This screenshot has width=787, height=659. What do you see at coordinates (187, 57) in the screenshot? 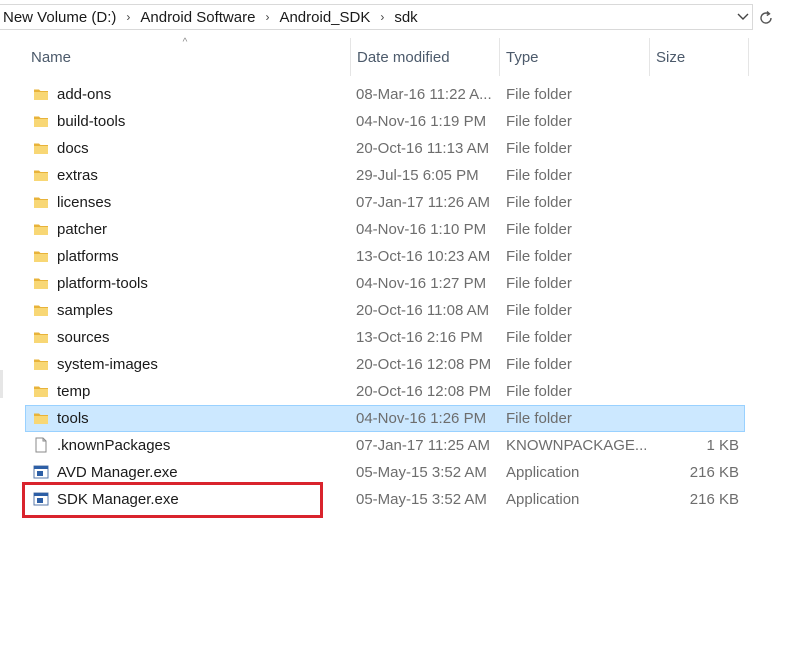
I see `column-header-name: Name` at bounding box center [187, 57].